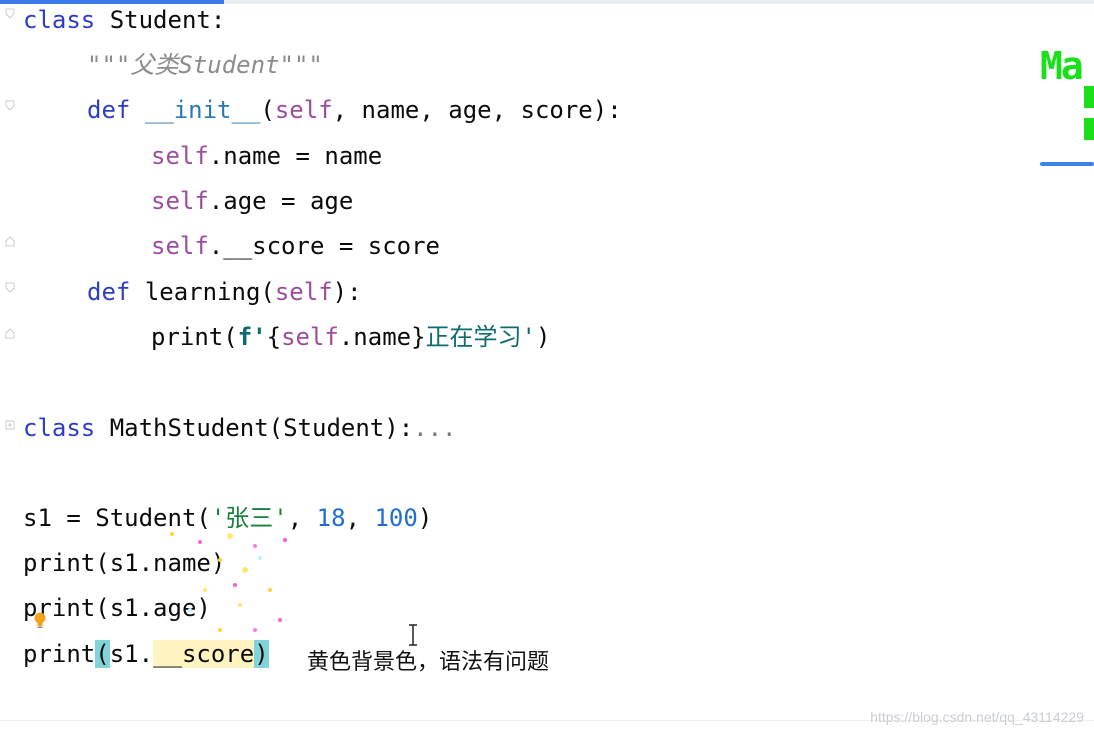 This screenshot has width=1094, height=739. What do you see at coordinates (428, 662) in the screenshot?
I see `annotation-note: 黄色背景色，语法有问题` at bounding box center [428, 662].